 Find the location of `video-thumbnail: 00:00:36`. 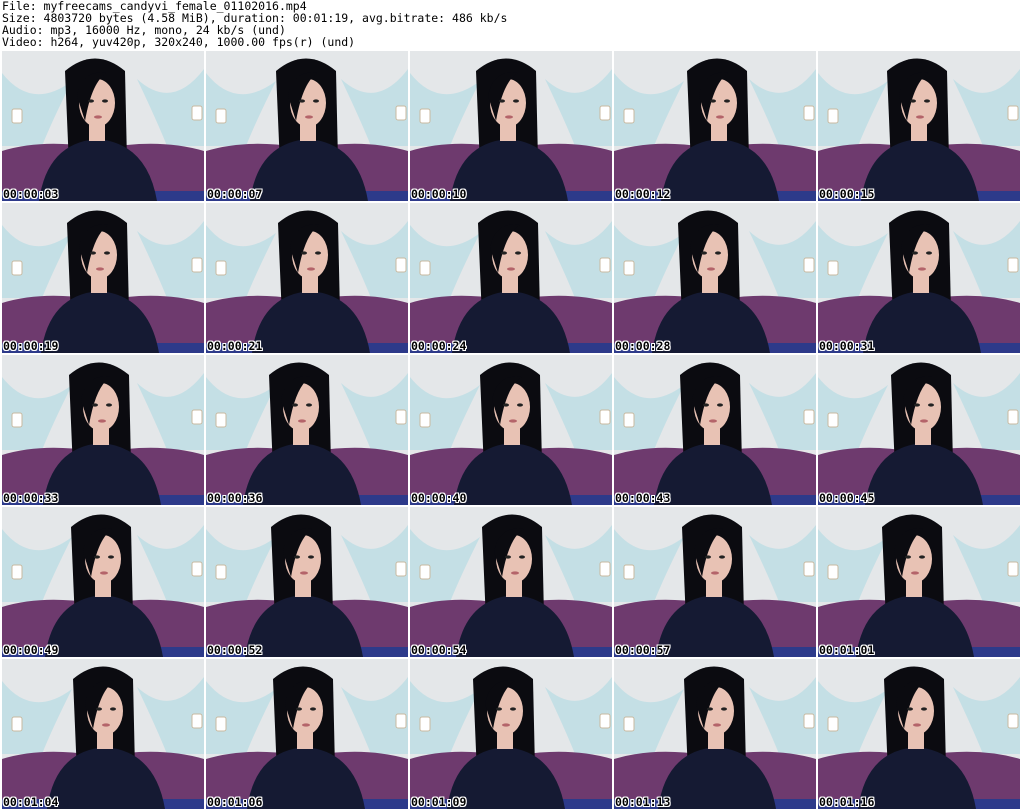

video-thumbnail: 00:00:36 is located at coordinates (307, 430).